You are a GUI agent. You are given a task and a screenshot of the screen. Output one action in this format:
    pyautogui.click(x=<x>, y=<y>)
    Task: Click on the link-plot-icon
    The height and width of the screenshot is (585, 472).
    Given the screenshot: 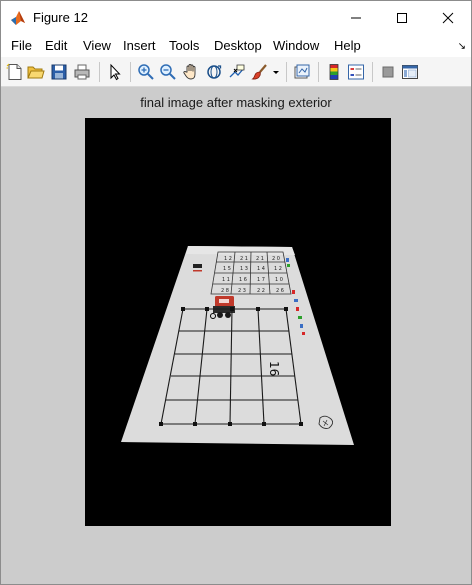 What is the action you would take?
    pyautogui.click(x=302, y=72)
    